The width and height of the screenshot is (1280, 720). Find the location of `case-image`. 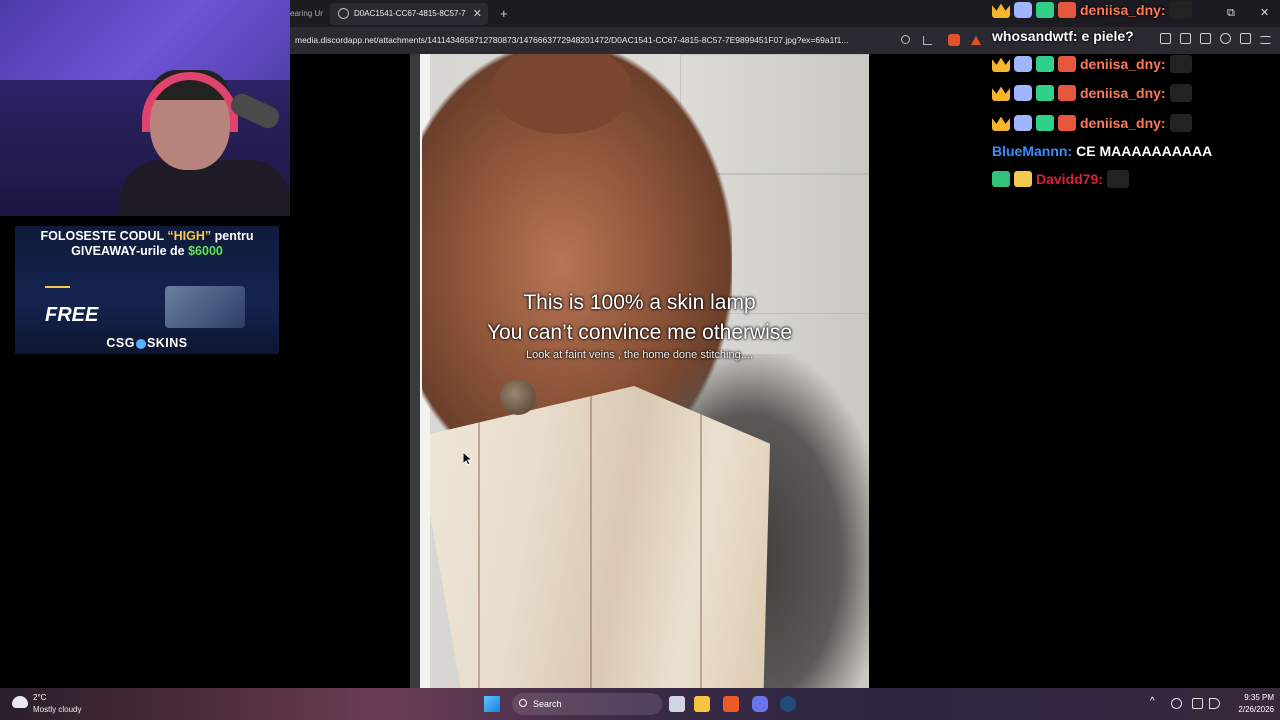

case-image is located at coordinates (205, 307).